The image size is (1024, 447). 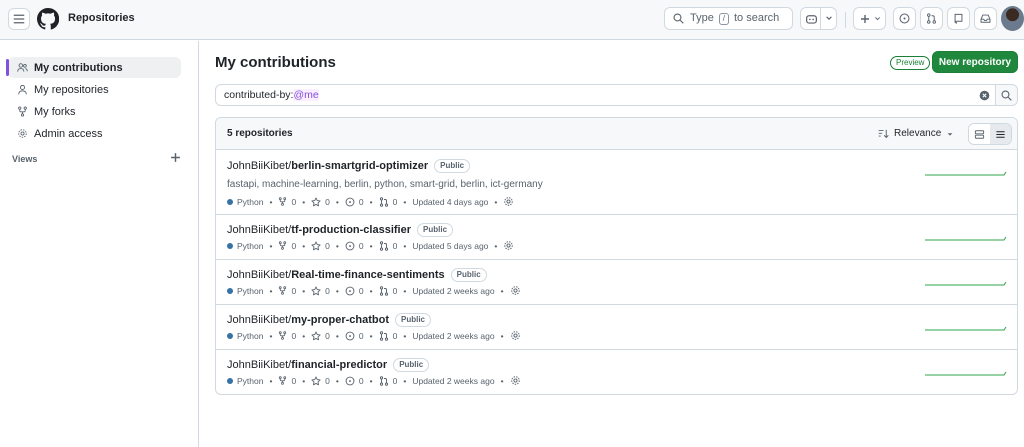 I want to click on repo-name: tf-production-classifier, so click(x=351, y=230).